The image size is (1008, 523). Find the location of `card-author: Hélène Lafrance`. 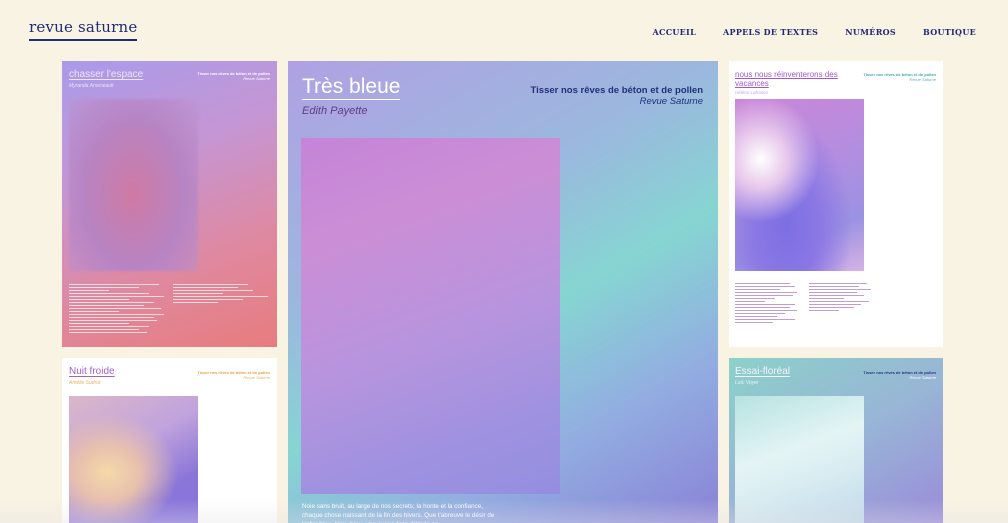

card-author: Hélène Lafrance is located at coordinates (752, 92).